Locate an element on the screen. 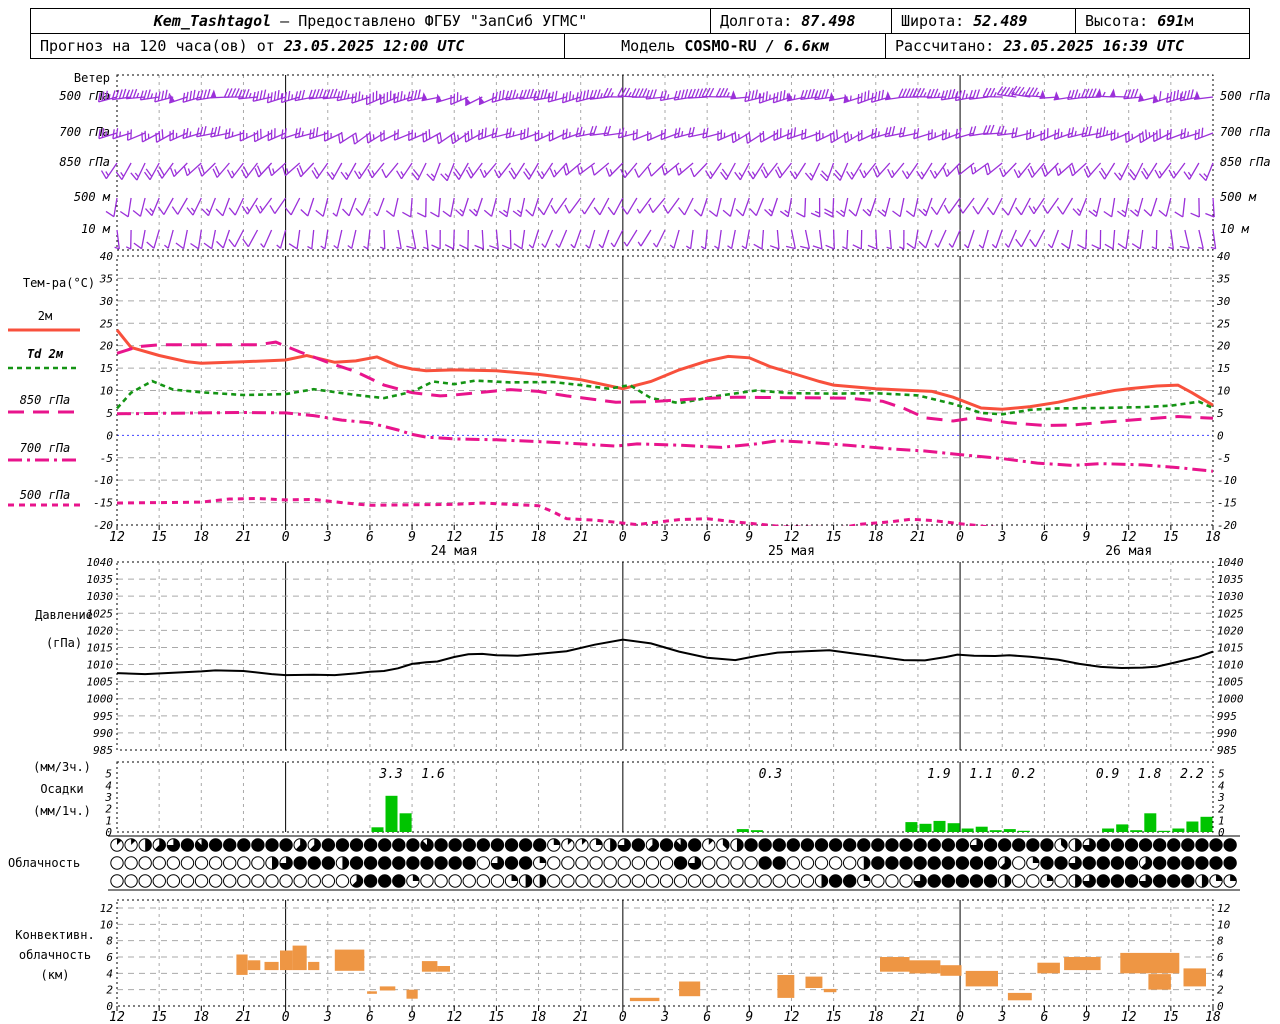  svg-text: 985 is located at coordinates (103, 750).